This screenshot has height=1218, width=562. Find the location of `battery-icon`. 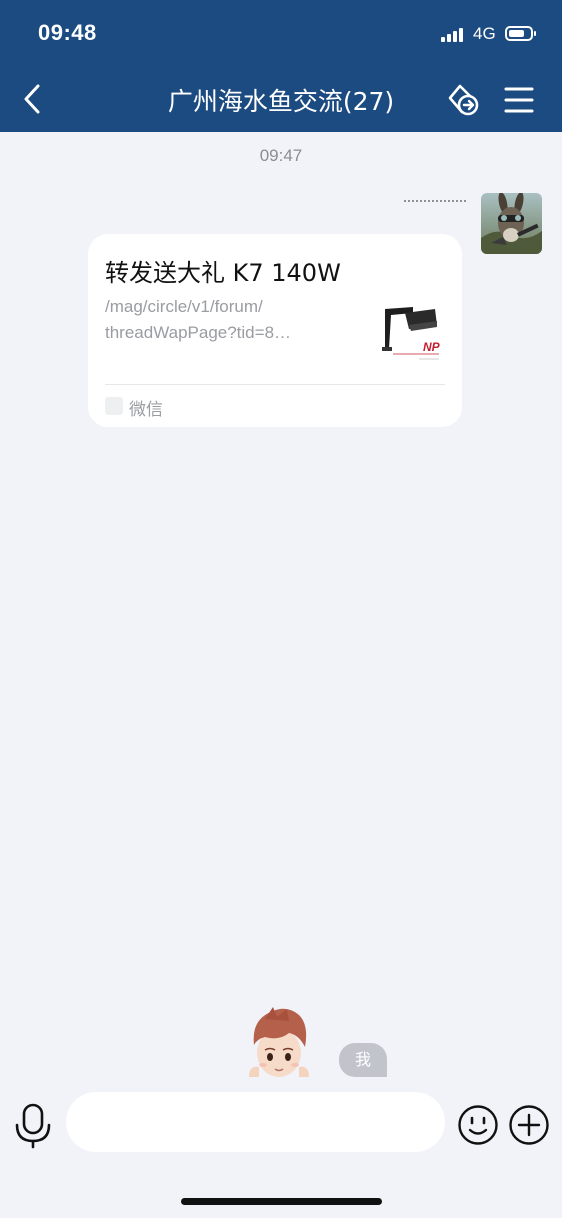

battery-icon is located at coordinates (520, 33).